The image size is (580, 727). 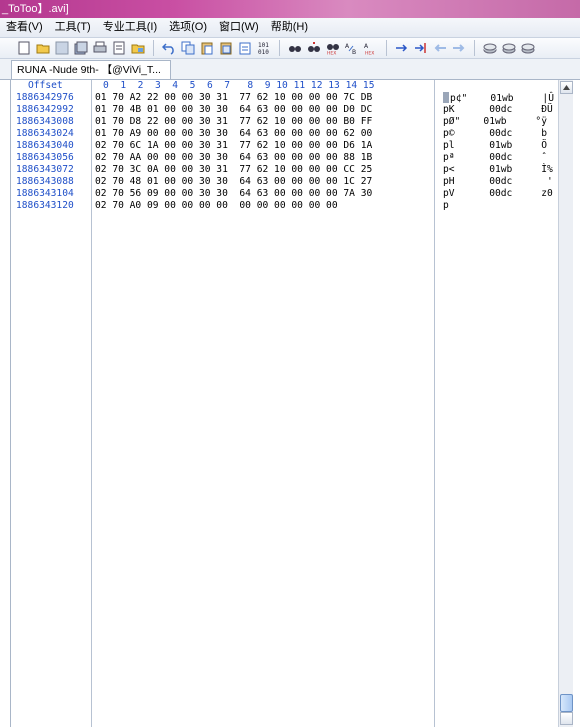 What do you see at coordinates (333, 48) in the screenshot?
I see `find-hex-icon: HEX` at bounding box center [333, 48].